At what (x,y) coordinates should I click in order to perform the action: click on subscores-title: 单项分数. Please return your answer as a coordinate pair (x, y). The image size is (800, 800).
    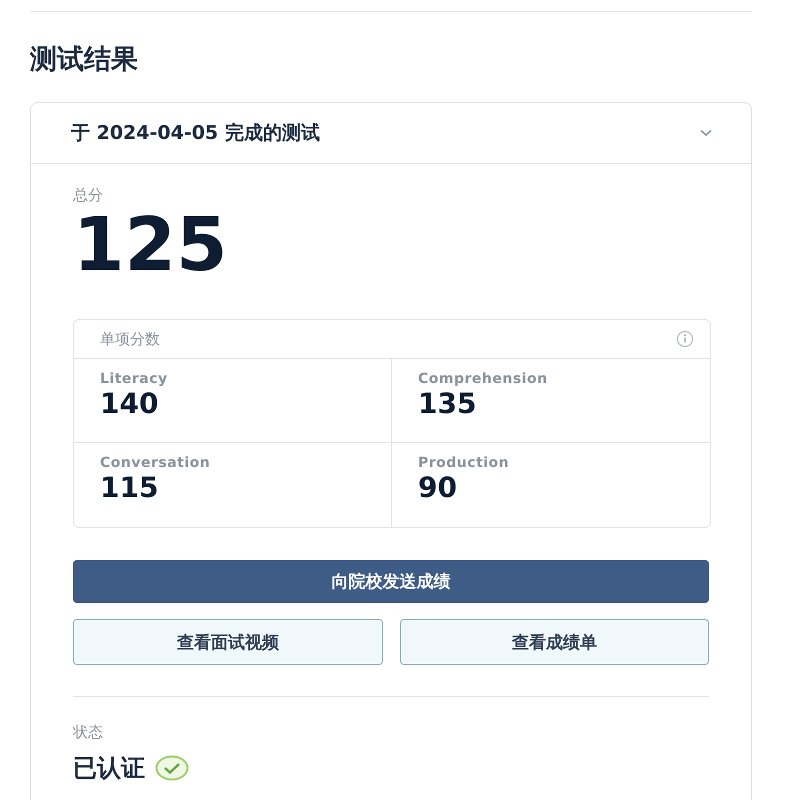
    Looking at the image, I should click on (130, 339).